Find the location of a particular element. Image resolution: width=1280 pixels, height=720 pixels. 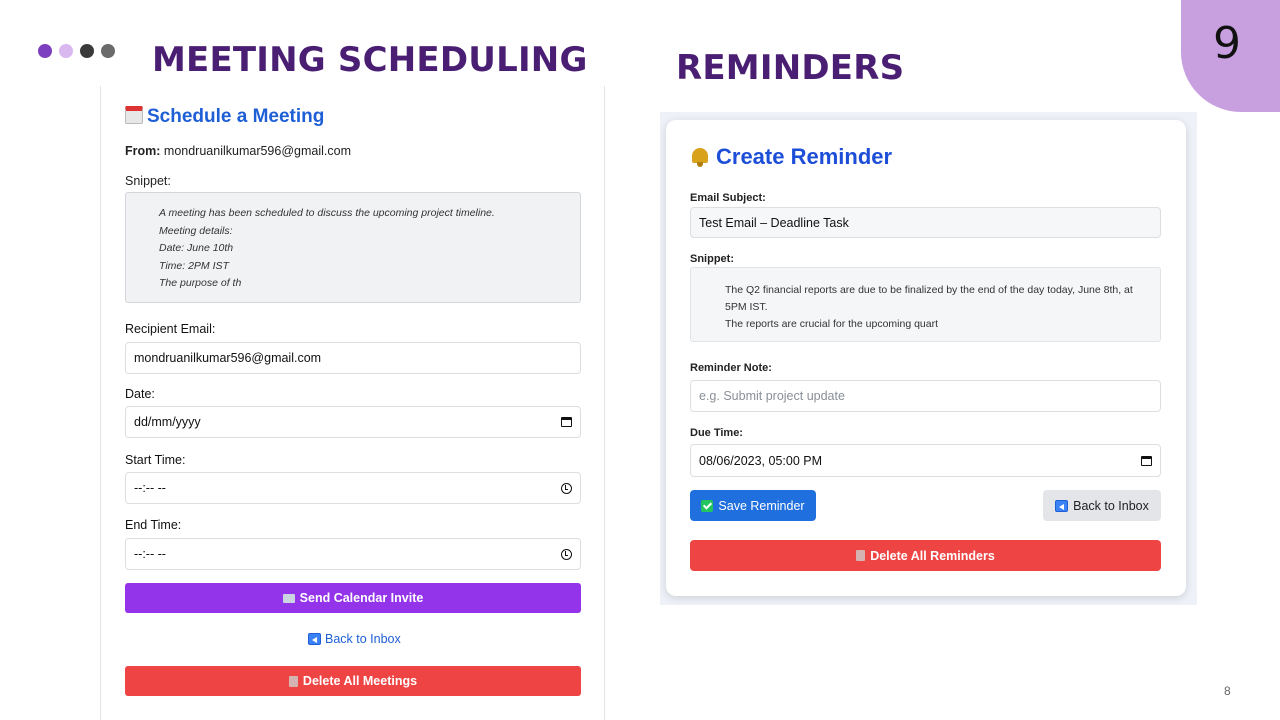

email-subject-input: Test Email – Deadline Task is located at coordinates (925, 222).